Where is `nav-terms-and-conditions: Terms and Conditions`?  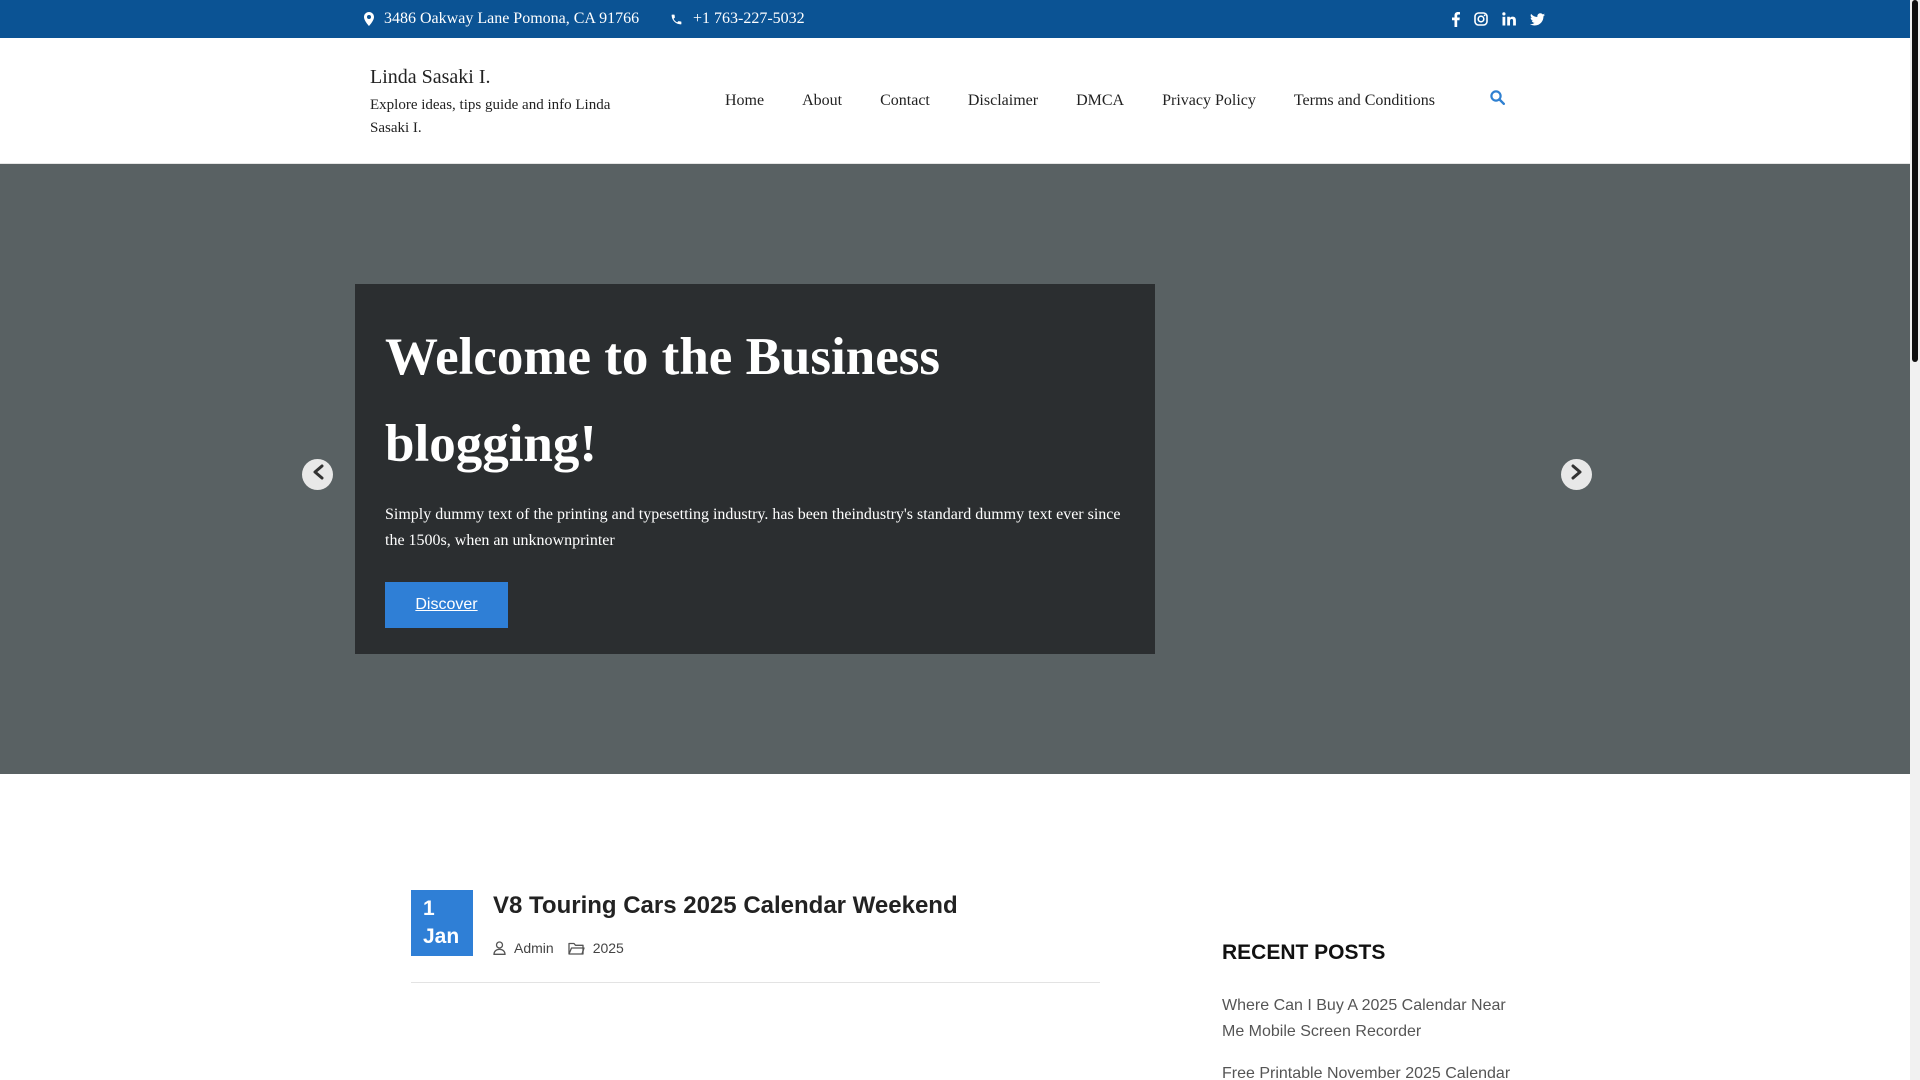 nav-terms-and-conditions: Terms and Conditions is located at coordinates (1364, 101).